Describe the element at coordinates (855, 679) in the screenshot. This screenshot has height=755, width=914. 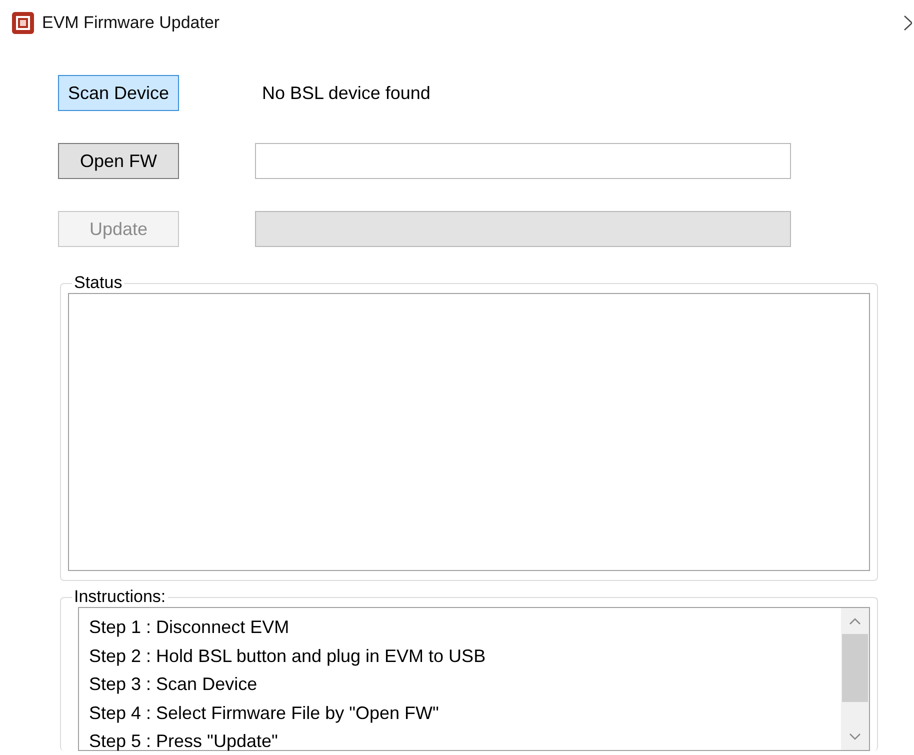
I see `scroll-bar` at that location.